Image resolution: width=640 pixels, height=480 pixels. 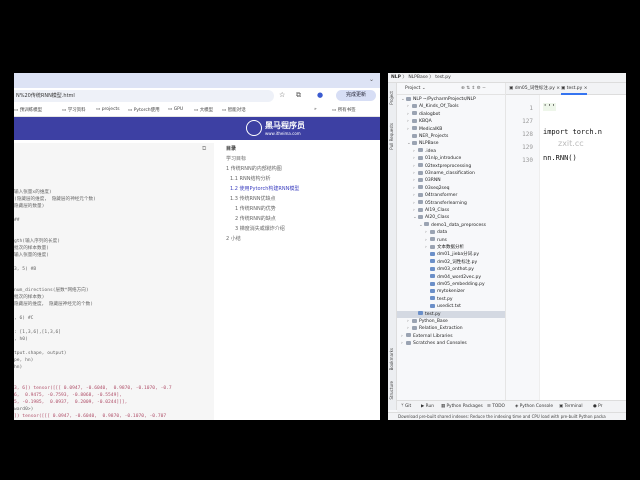 I want to click on logo-emblem-icon, so click(x=254, y=128).